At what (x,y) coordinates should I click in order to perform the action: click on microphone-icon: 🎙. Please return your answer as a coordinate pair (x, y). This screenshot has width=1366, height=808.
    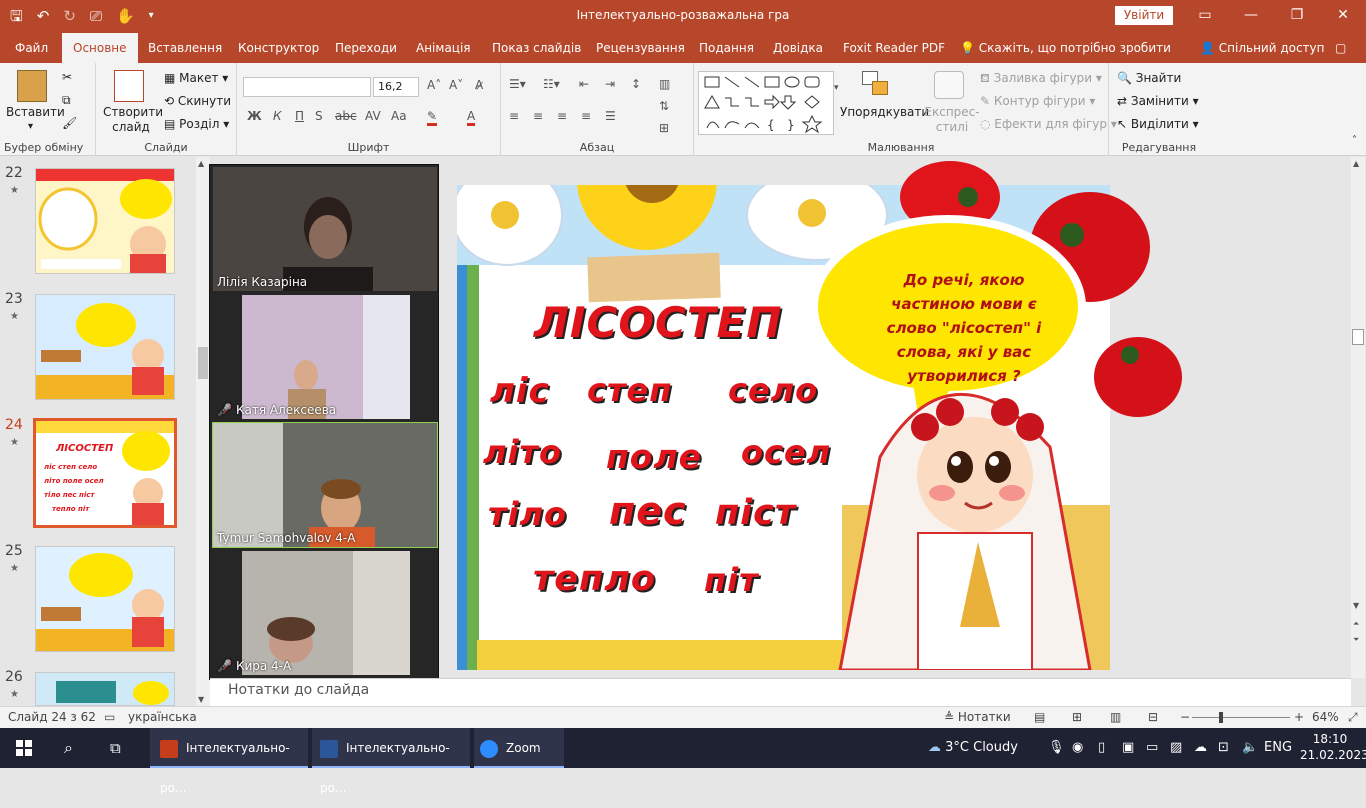
    Looking at the image, I should click on (1056, 748).